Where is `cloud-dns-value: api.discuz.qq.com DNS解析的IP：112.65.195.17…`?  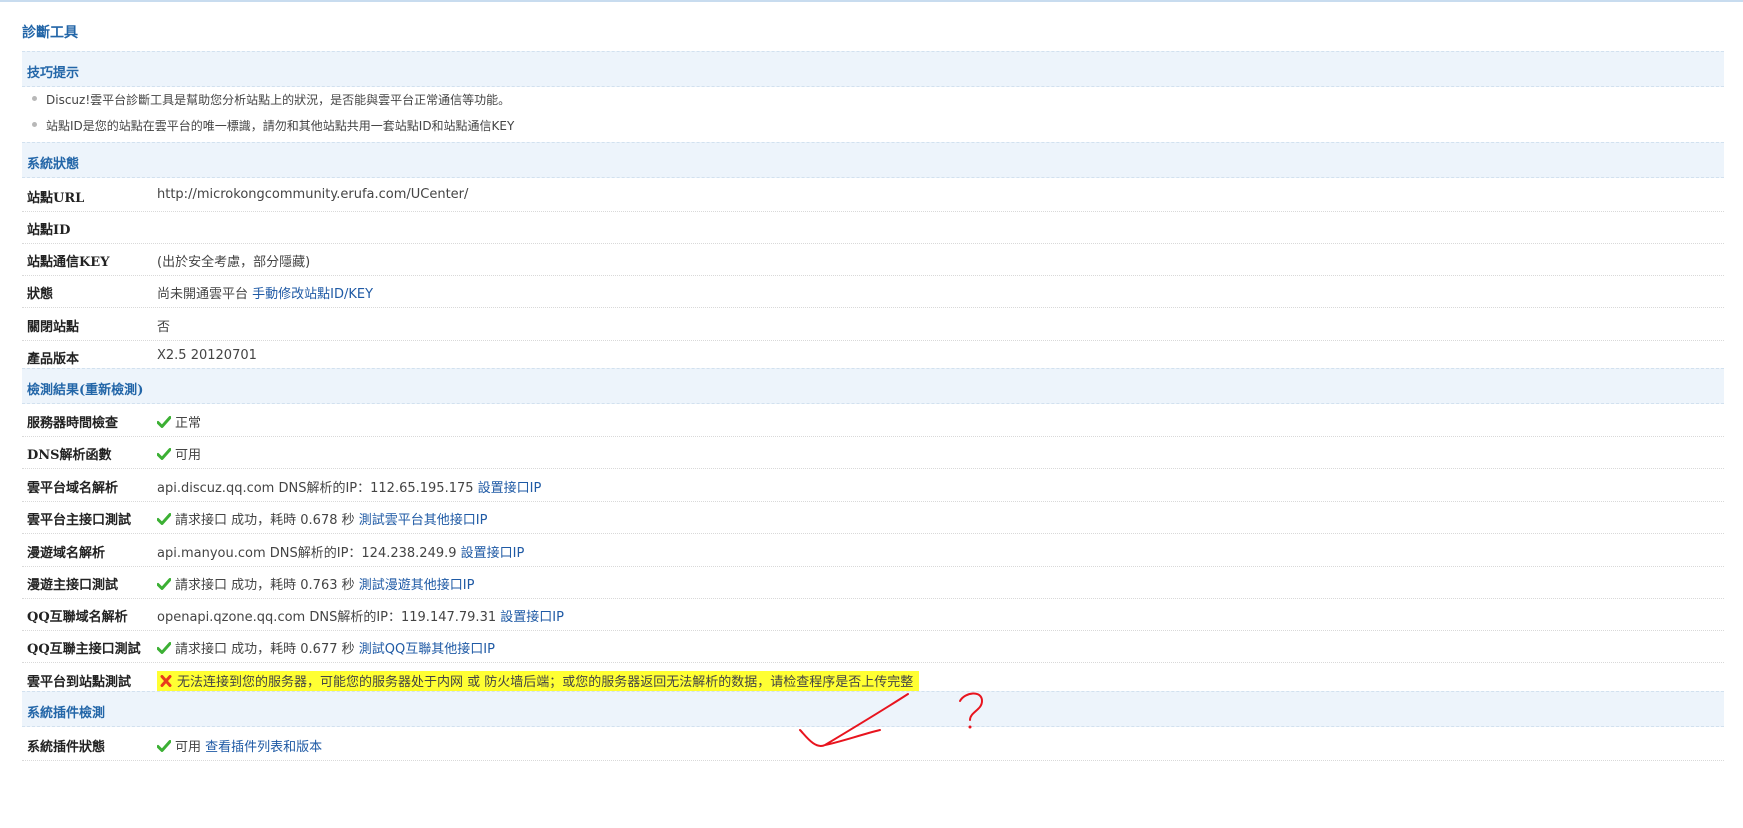
cloud-dns-value: api.discuz.qq.com DNS解析的IP：112.65.195.17… is located at coordinates (349, 486).